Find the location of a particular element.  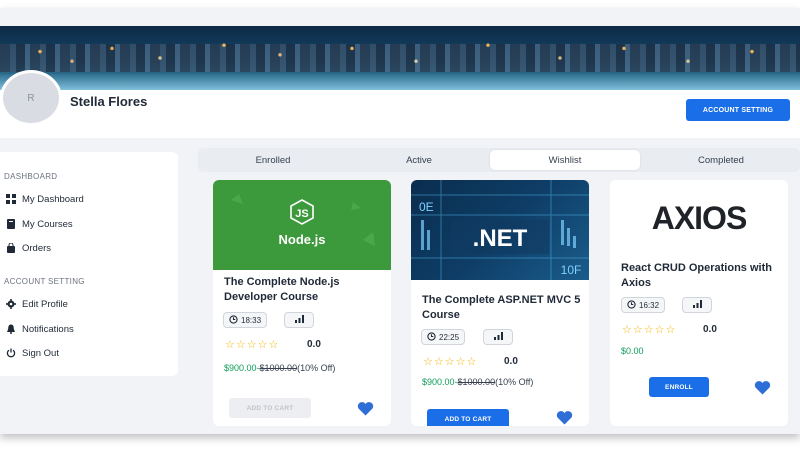

tab-wishlist: Wishlist is located at coordinates (565, 160).